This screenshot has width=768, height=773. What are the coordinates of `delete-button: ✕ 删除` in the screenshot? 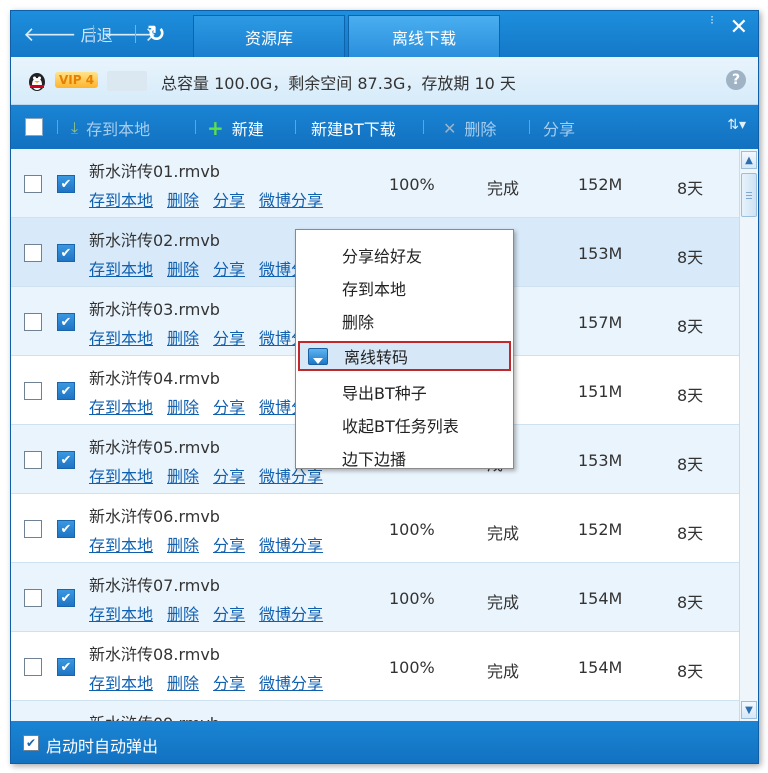 It's located at (469, 128).